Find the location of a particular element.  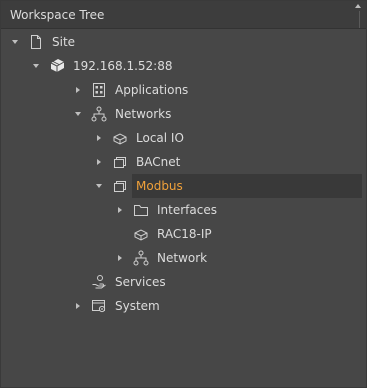

tree-label-modbus: Modbus is located at coordinates (159, 186).